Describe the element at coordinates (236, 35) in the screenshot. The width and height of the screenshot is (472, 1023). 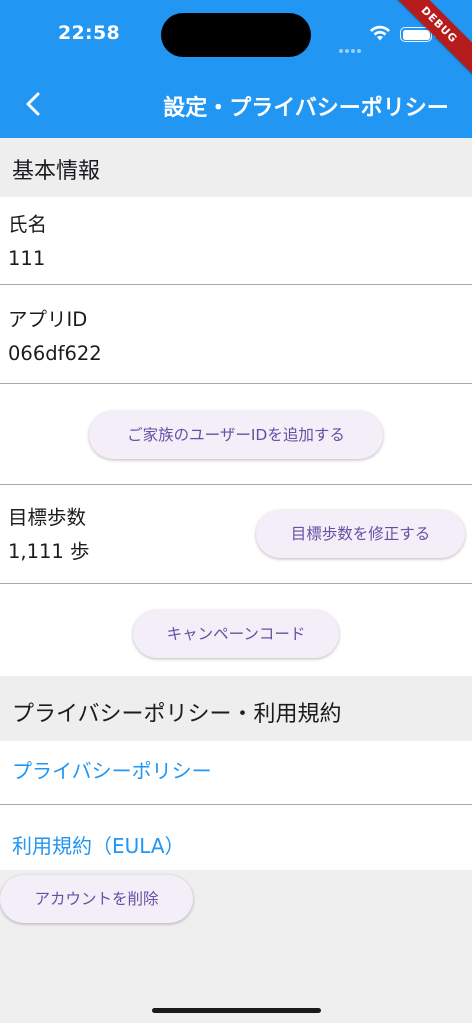
I see `dynamic-island` at that location.